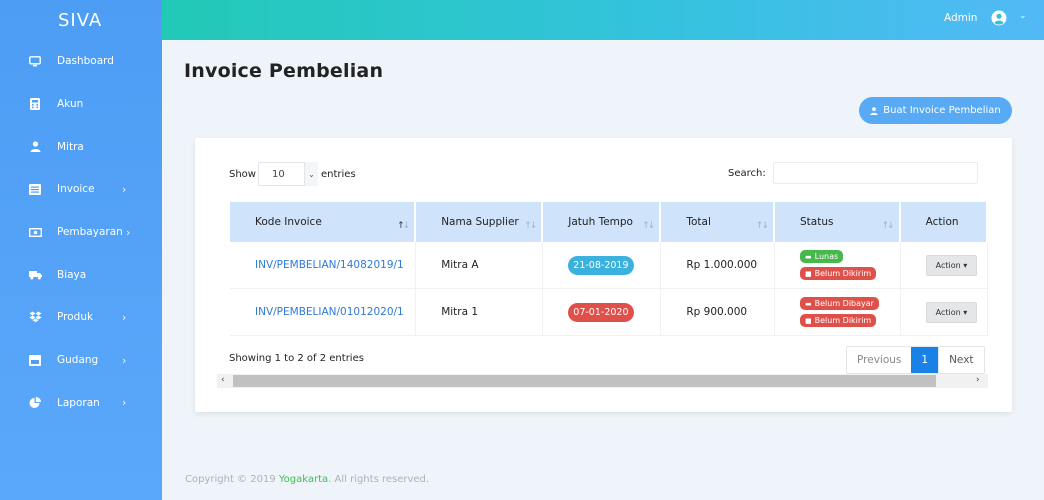 The width and height of the screenshot is (1044, 500). I want to click on sidebar-item-laporan: Laporan ›, so click(81, 403).